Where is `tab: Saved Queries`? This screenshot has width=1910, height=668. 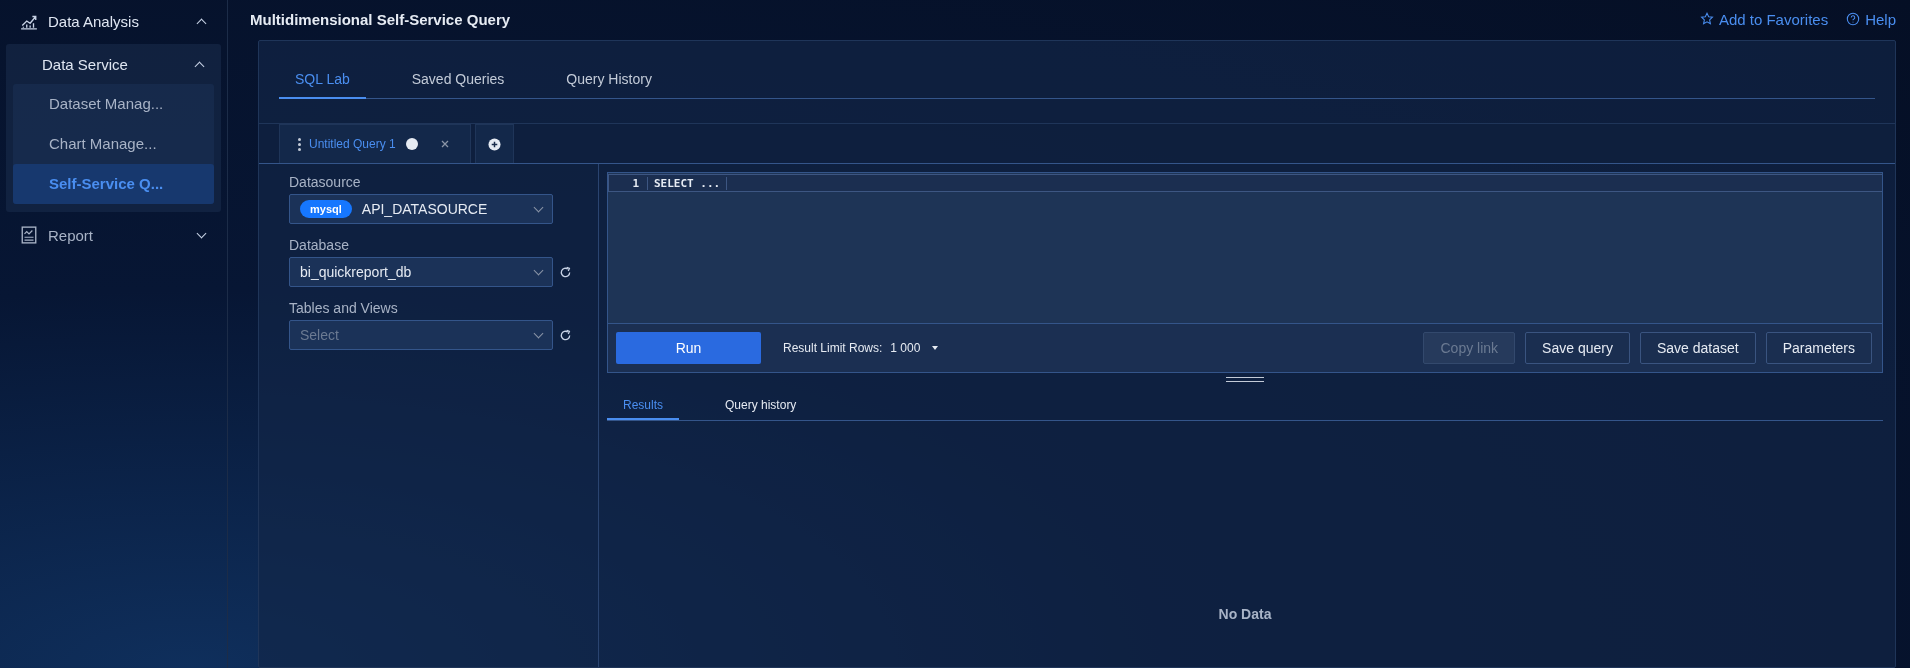 tab: Saved Queries is located at coordinates (458, 79).